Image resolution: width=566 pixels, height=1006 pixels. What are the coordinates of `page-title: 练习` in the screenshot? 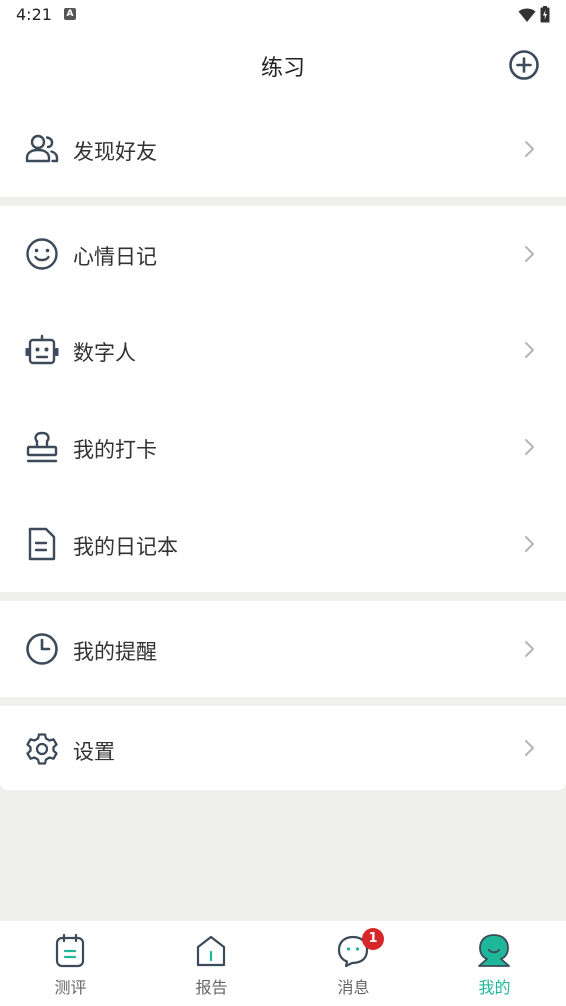 It's located at (282, 68).